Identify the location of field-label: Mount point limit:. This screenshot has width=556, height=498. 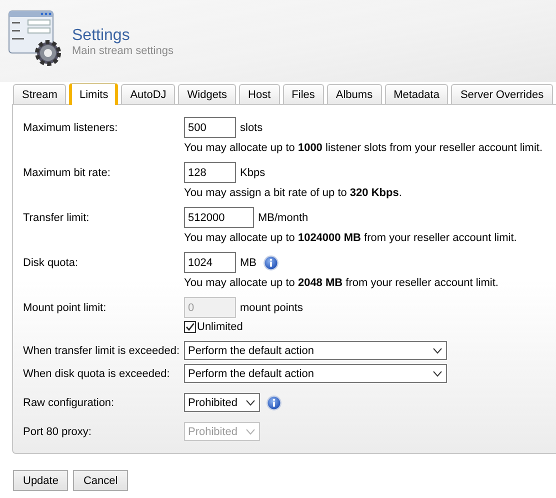
(65, 308).